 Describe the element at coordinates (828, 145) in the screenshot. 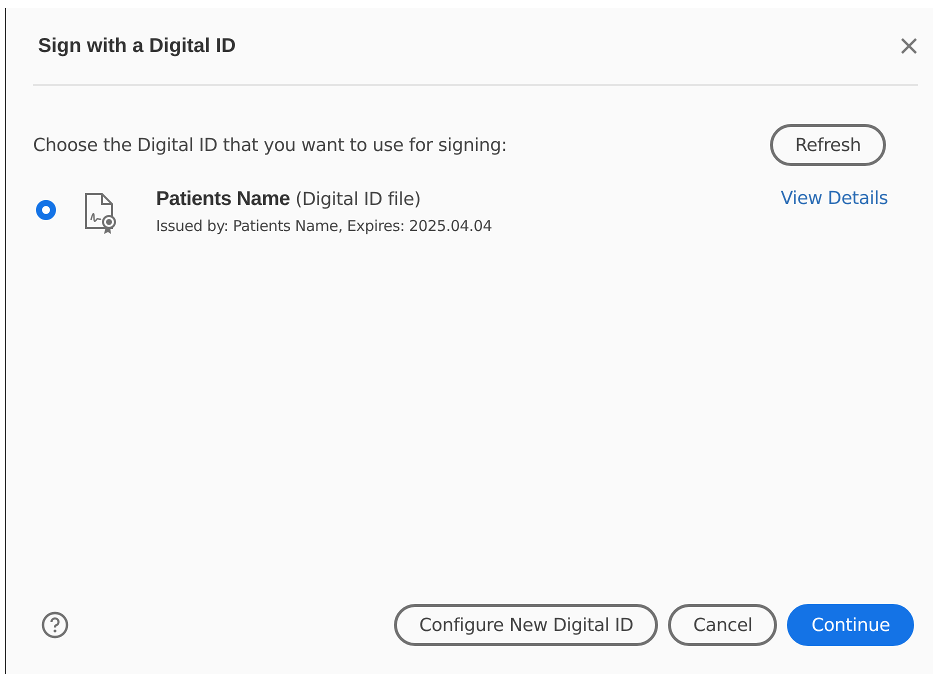

I see `refresh-button: Refresh` at that location.